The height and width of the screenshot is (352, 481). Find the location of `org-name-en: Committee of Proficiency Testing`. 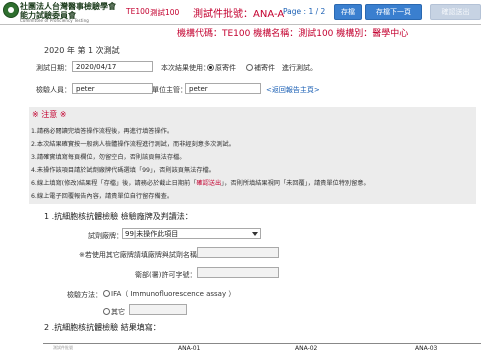

org-name-en: Committee of Proficiency Testing is located at coordinates (54, 20).